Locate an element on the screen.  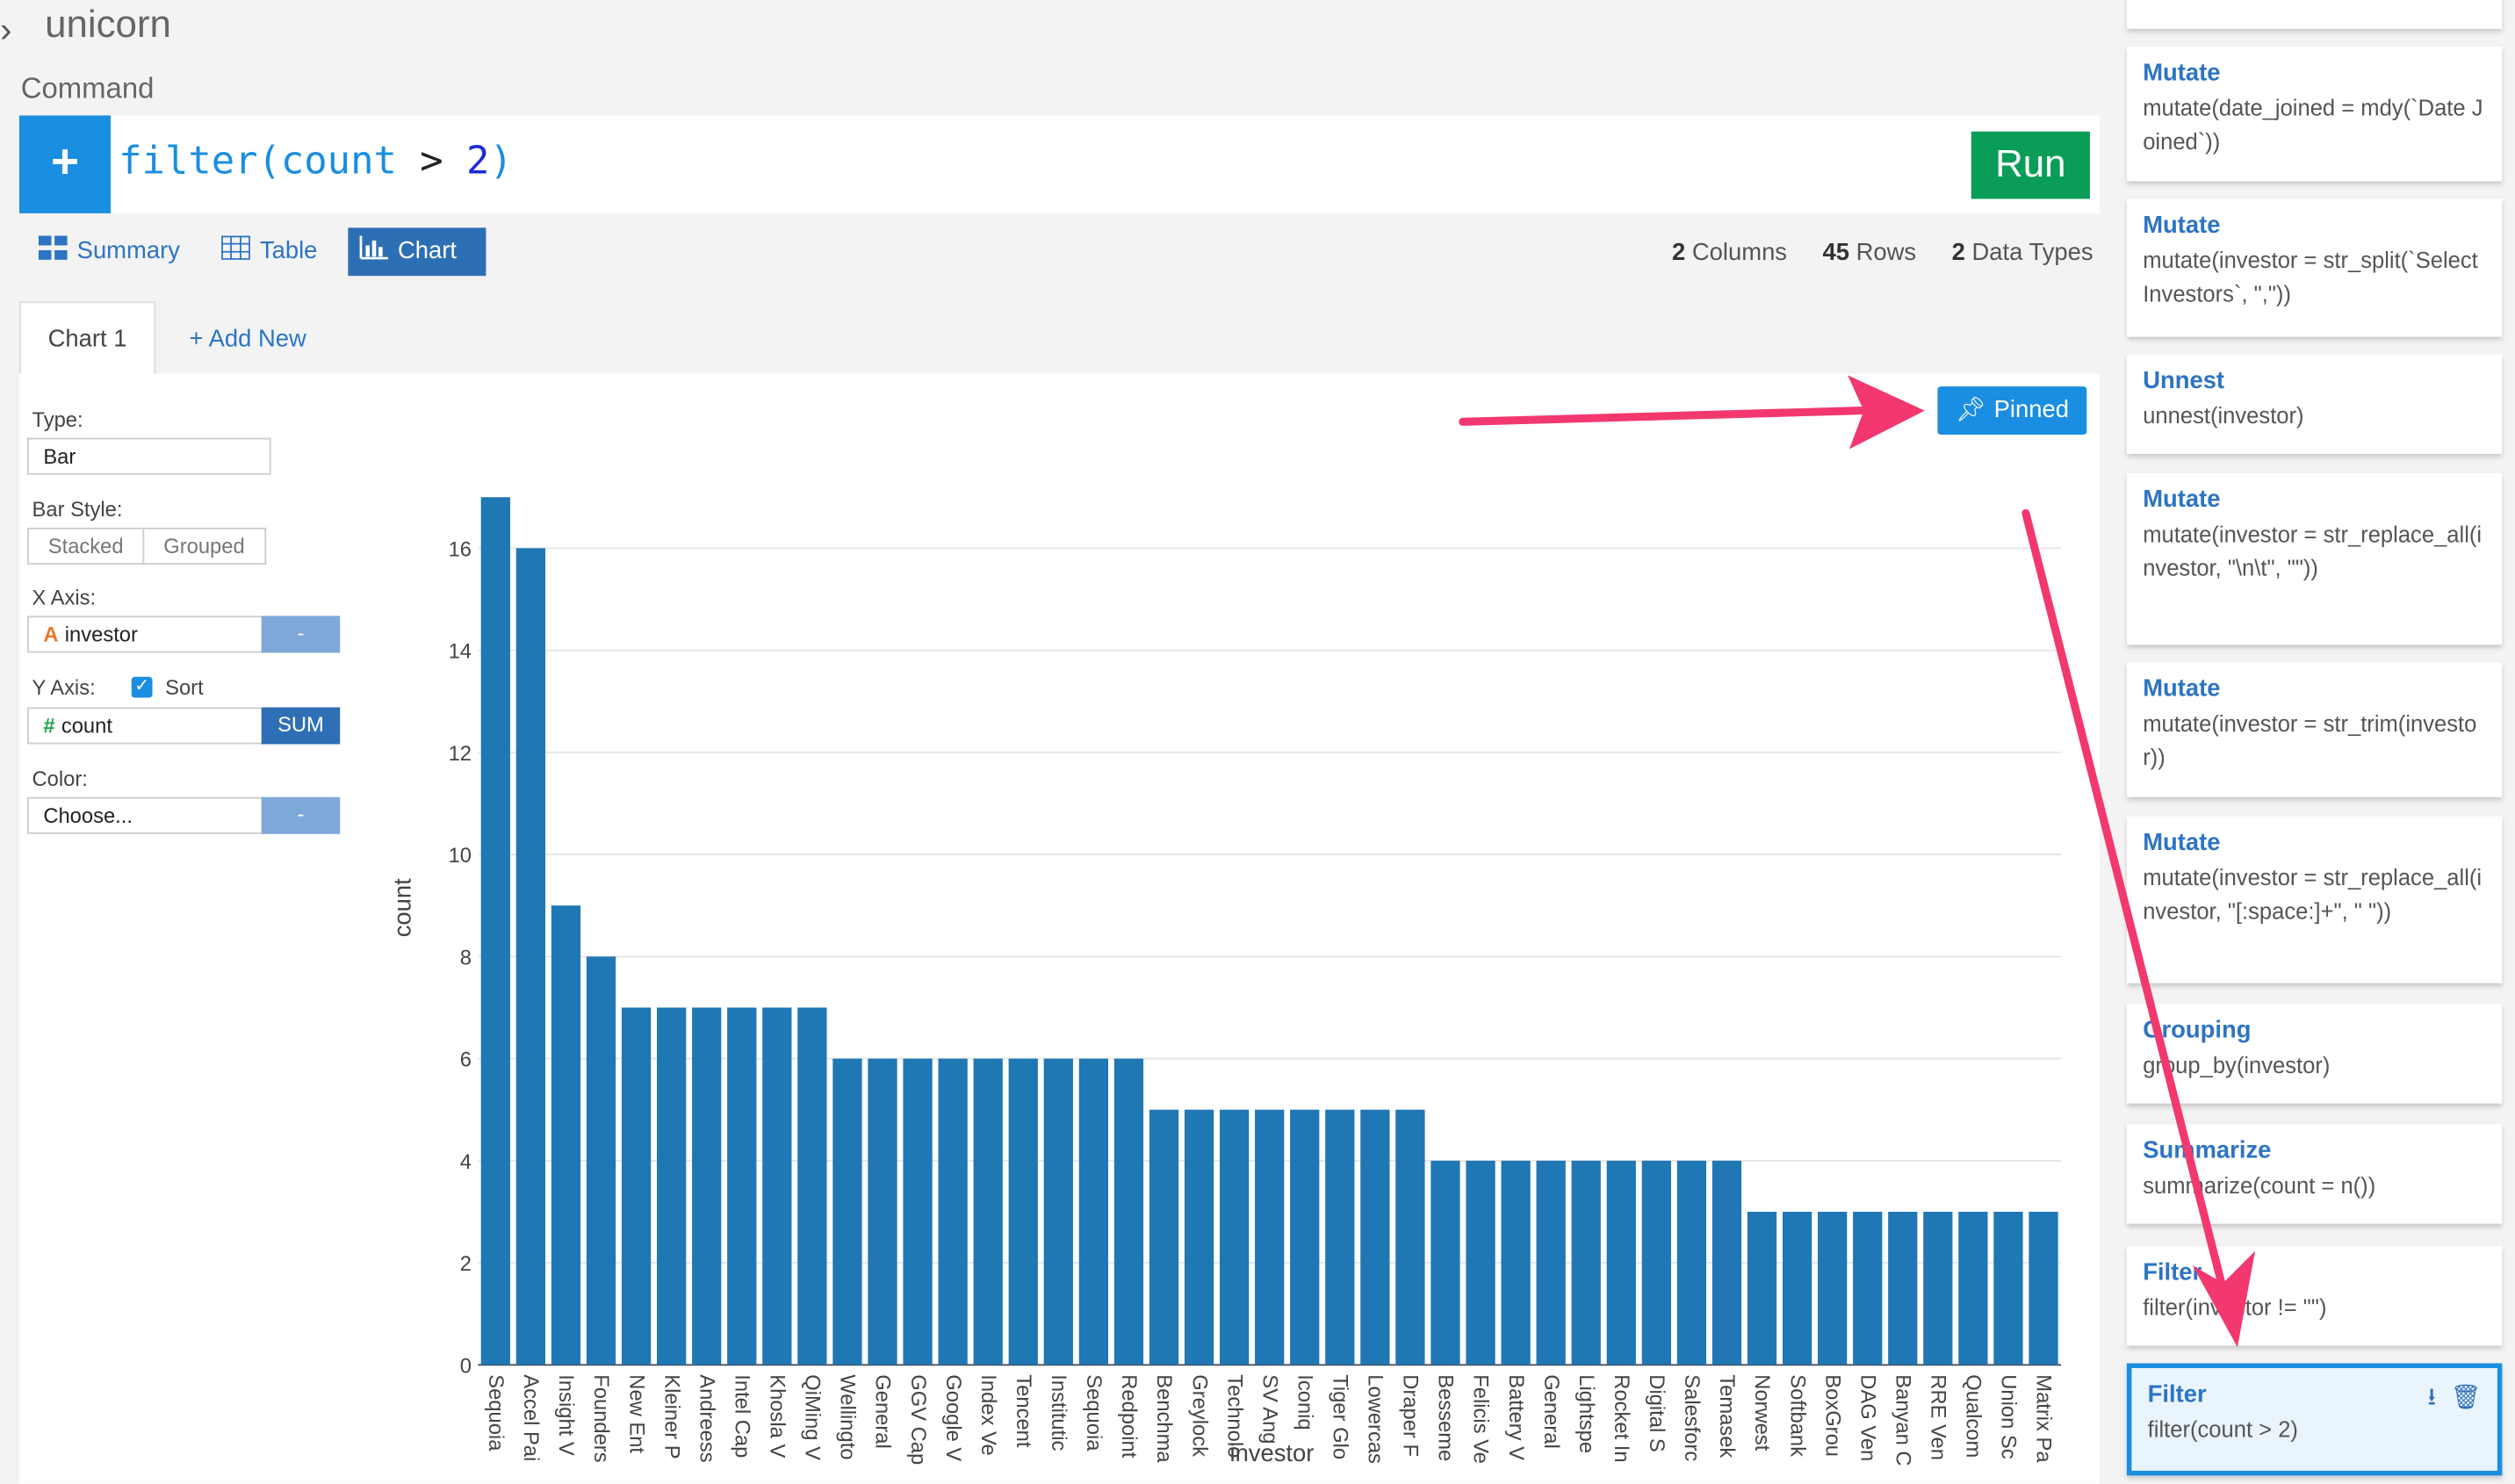
x-tick-label: Temasek is located at coordinates (1726, 1416).